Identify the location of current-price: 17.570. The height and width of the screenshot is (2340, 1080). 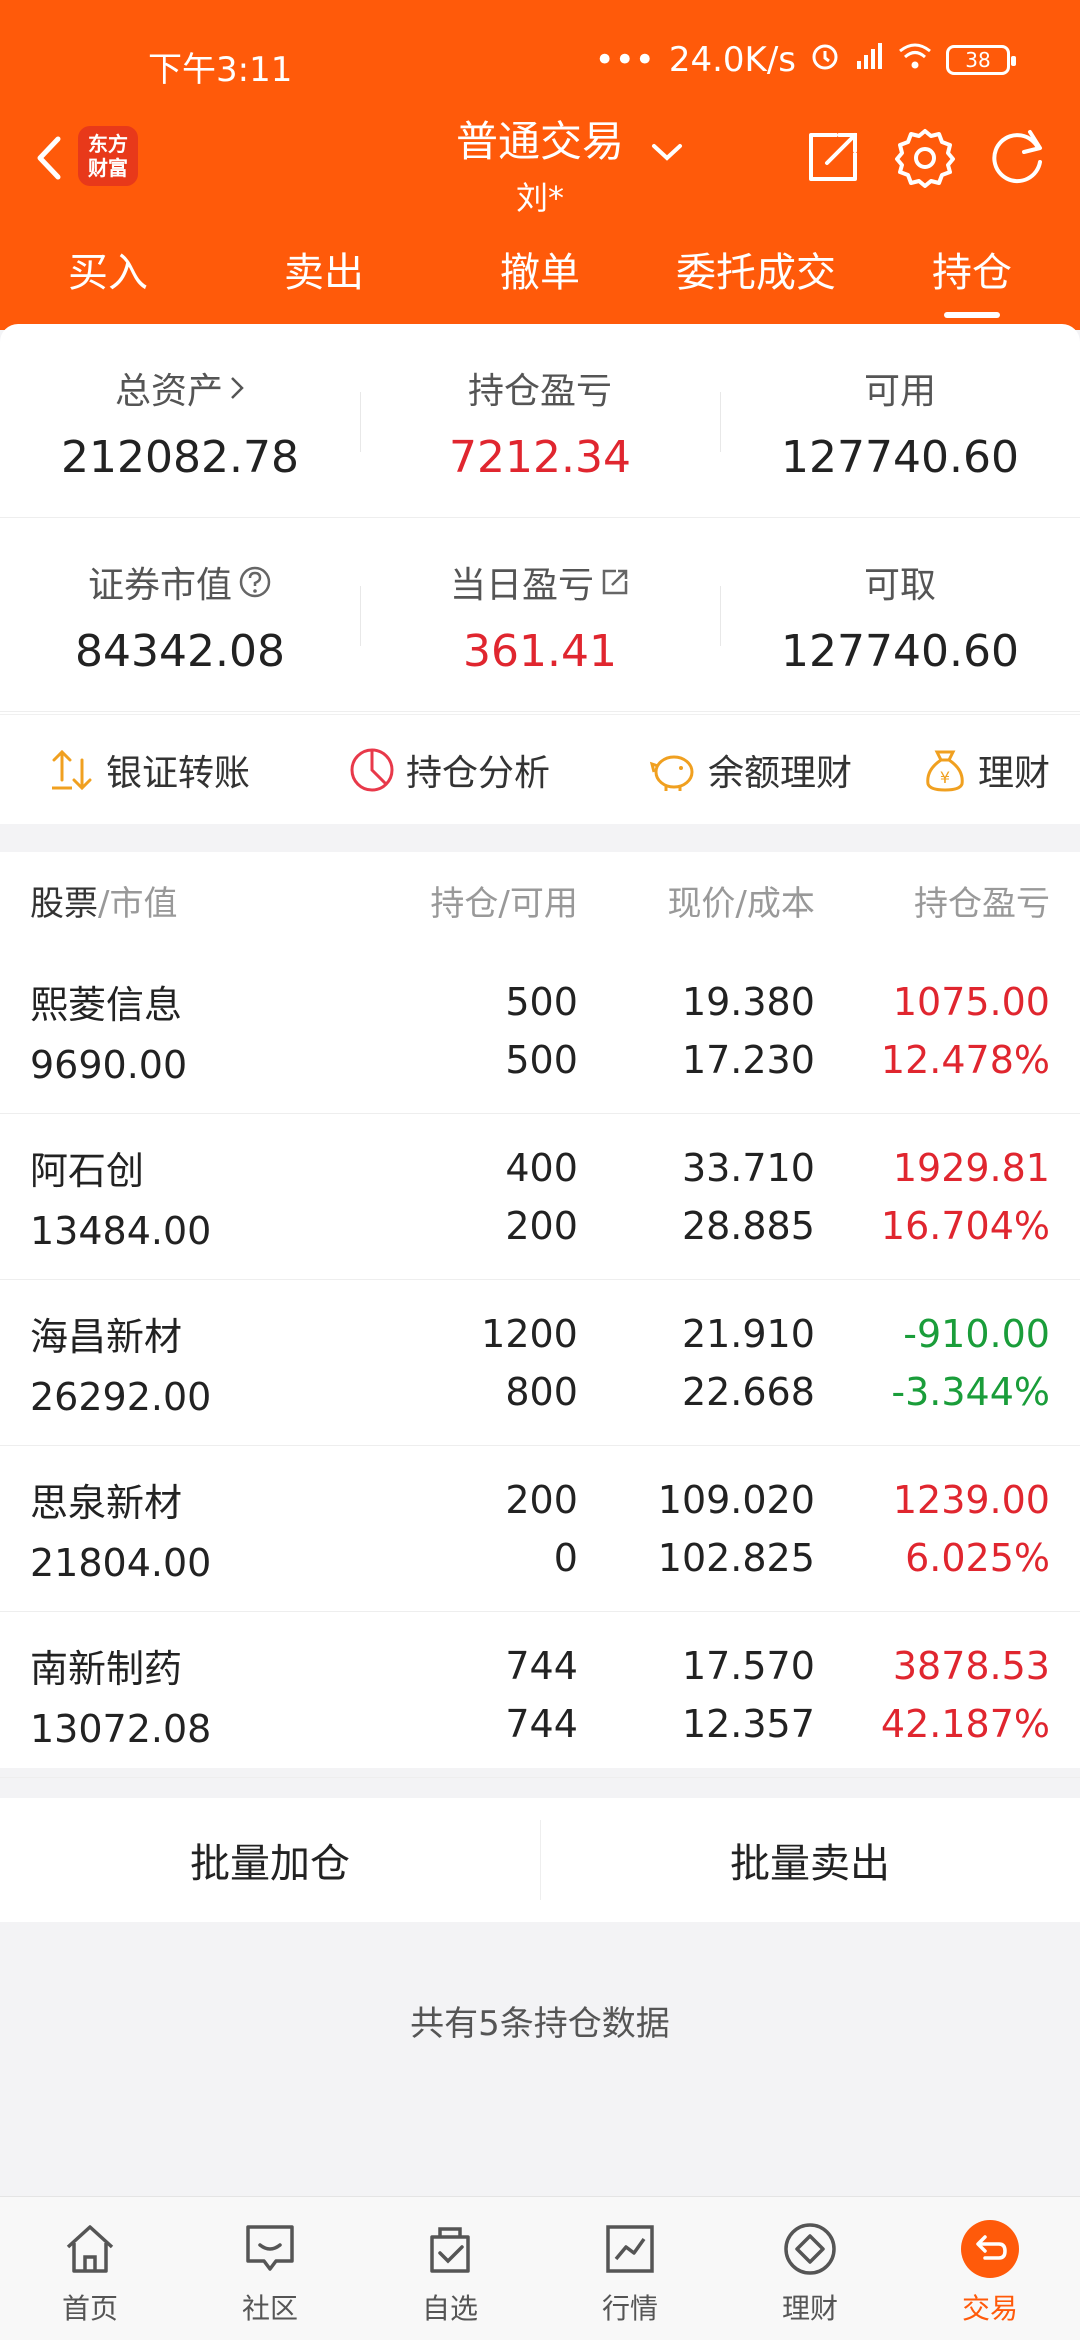
(748, 1665).